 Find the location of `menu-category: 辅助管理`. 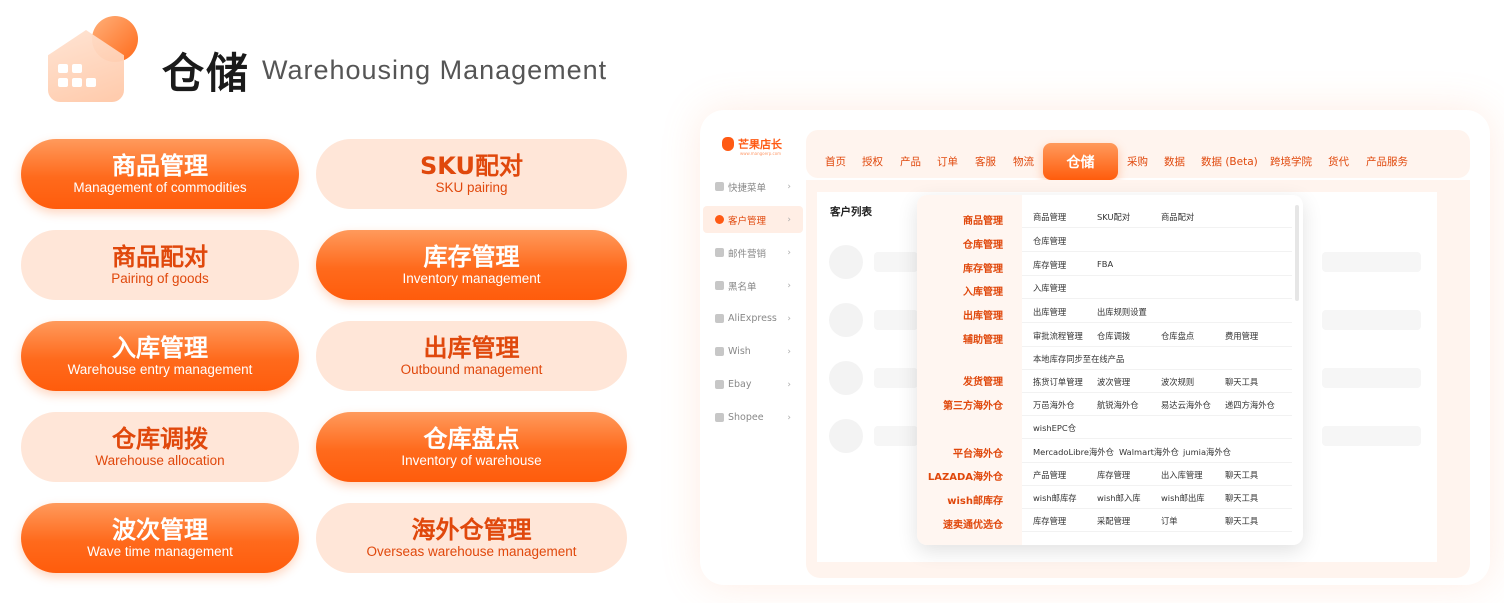

menu-category: 辅助管理 is located at coordinates (960, 338).